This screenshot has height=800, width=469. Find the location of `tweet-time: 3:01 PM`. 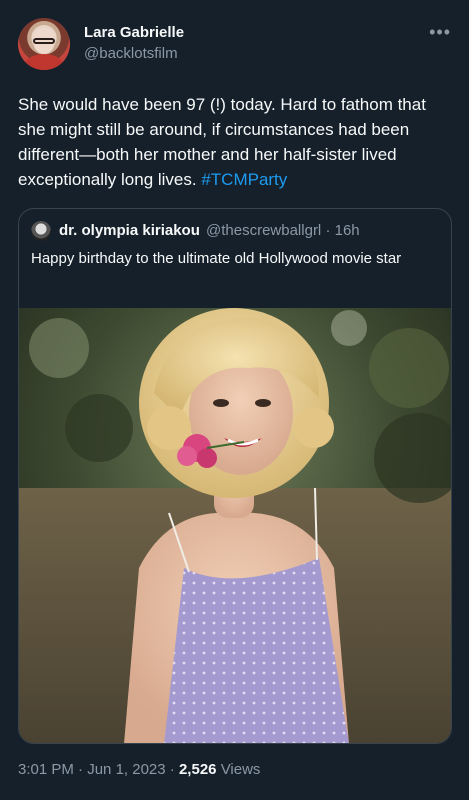

tweet-time: 3:01 PM is located at coordinates (46, 769).